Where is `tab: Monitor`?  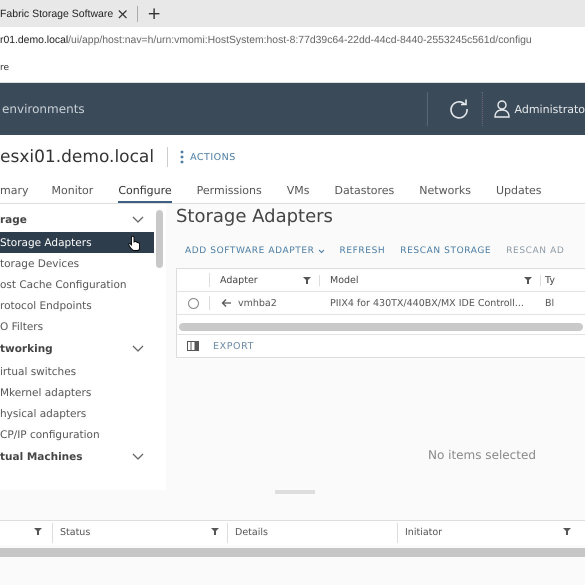
tab: Monitor is located at coordinates (73, 191).